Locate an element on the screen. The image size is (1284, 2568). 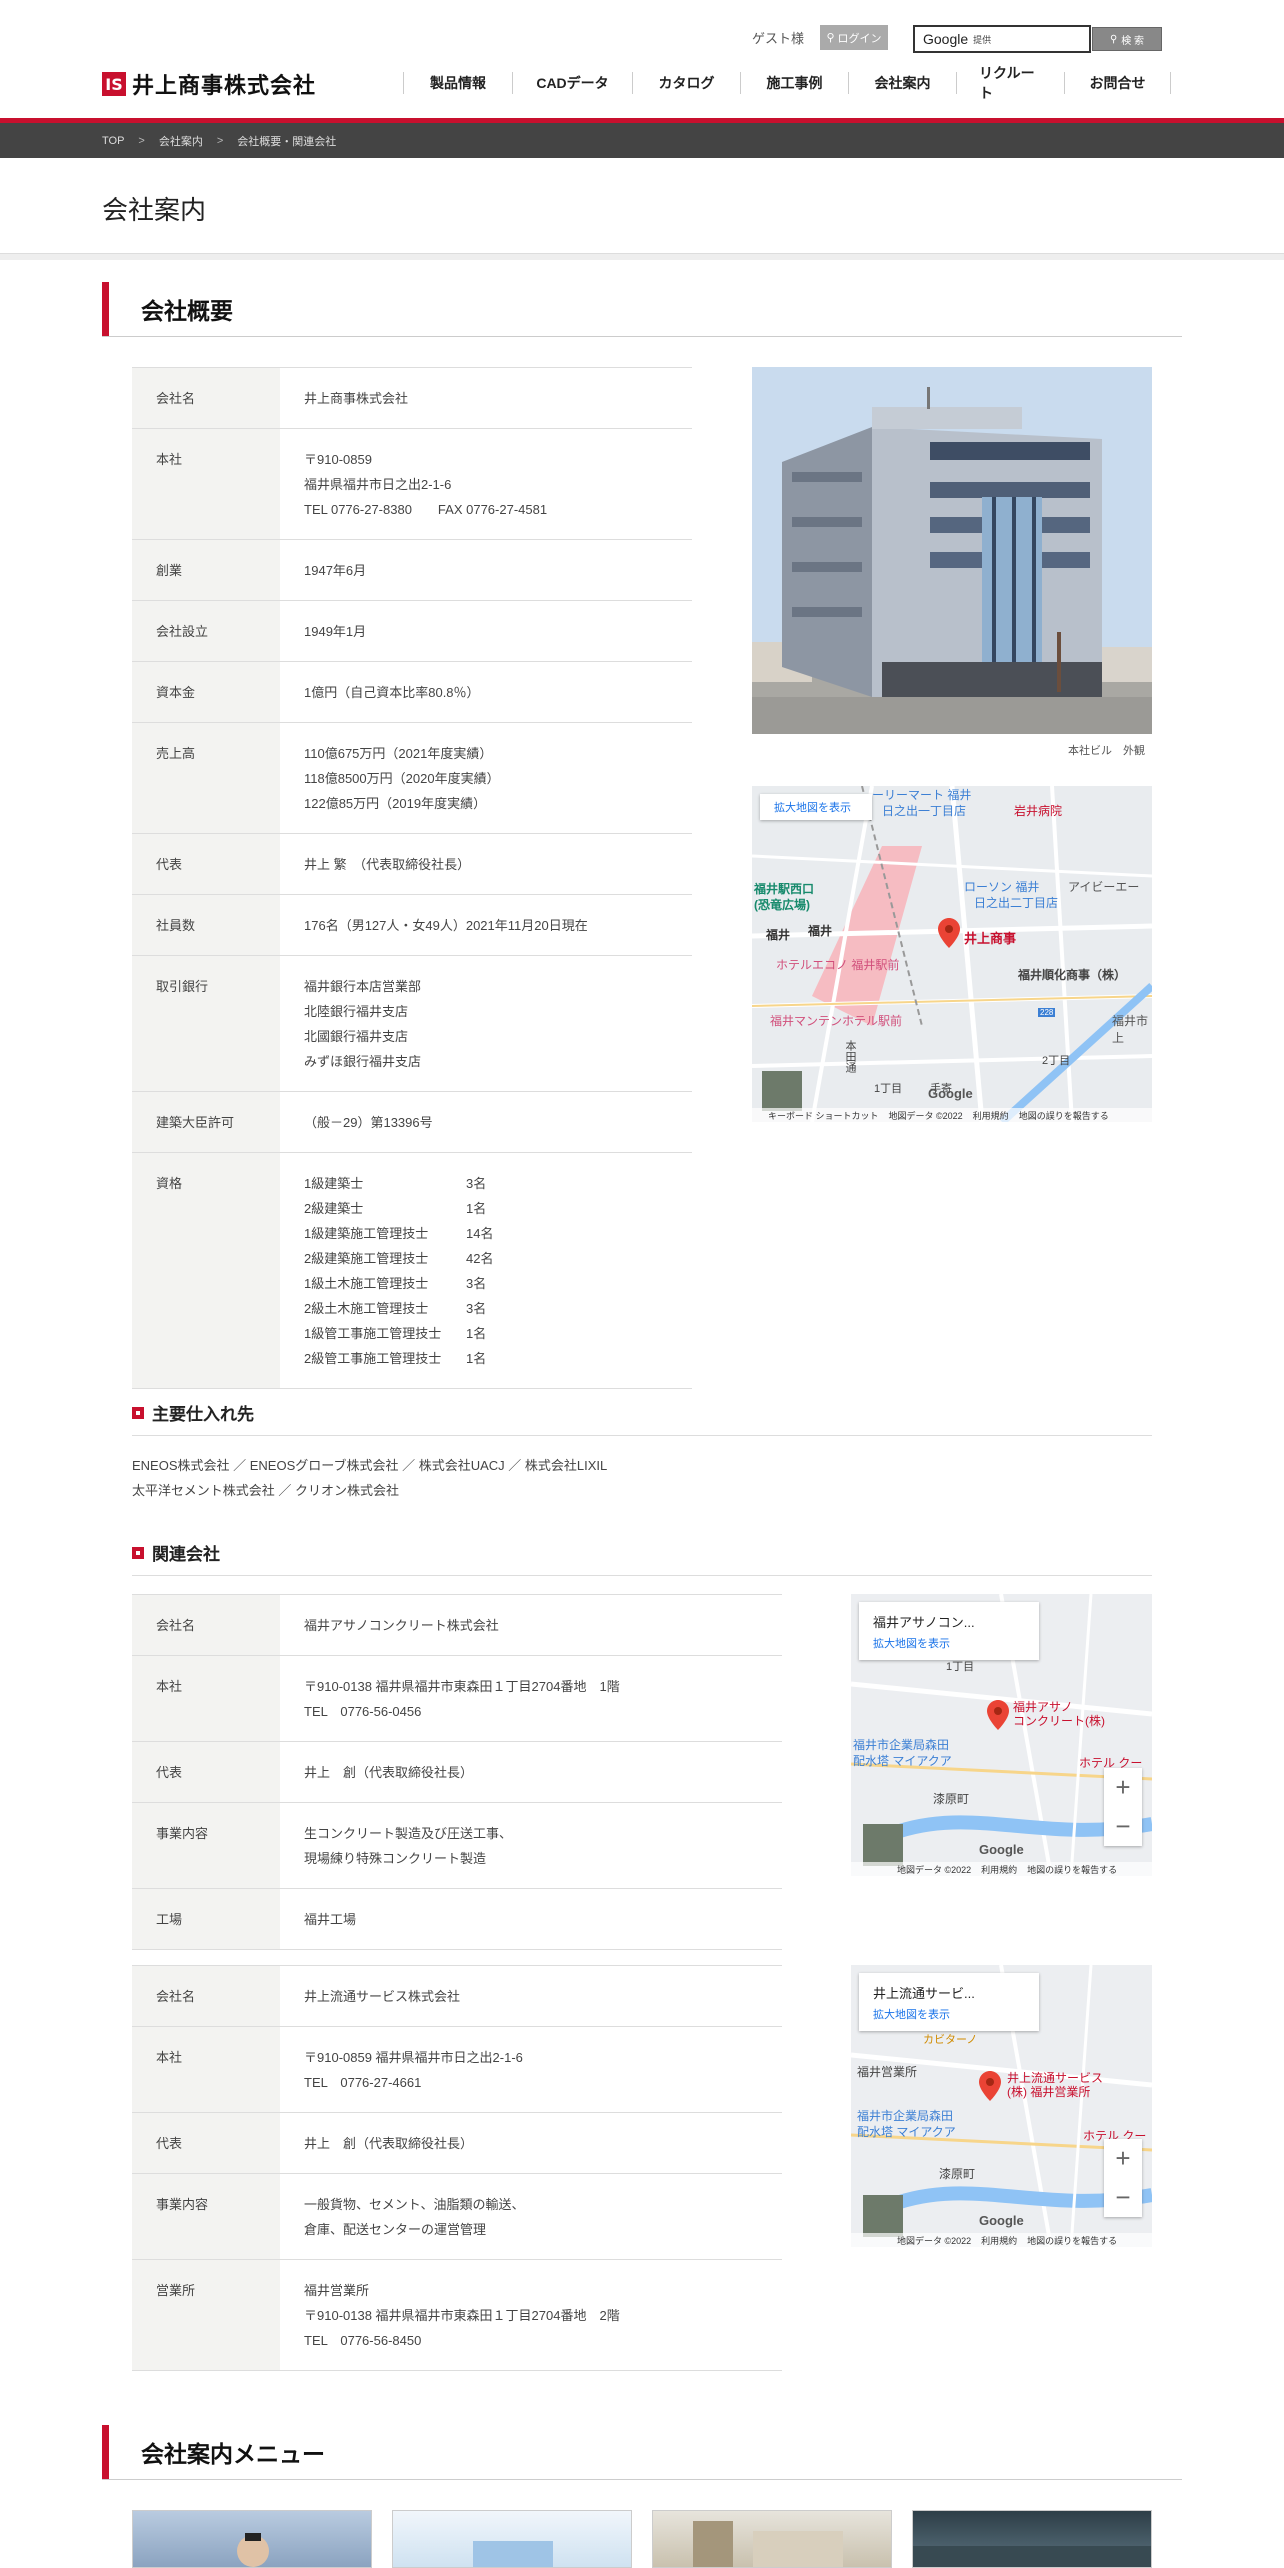
suppliers-line: 太平洋セメント株式会社 ／ クリオン株式会社 is located at coordinates (265, 1490).